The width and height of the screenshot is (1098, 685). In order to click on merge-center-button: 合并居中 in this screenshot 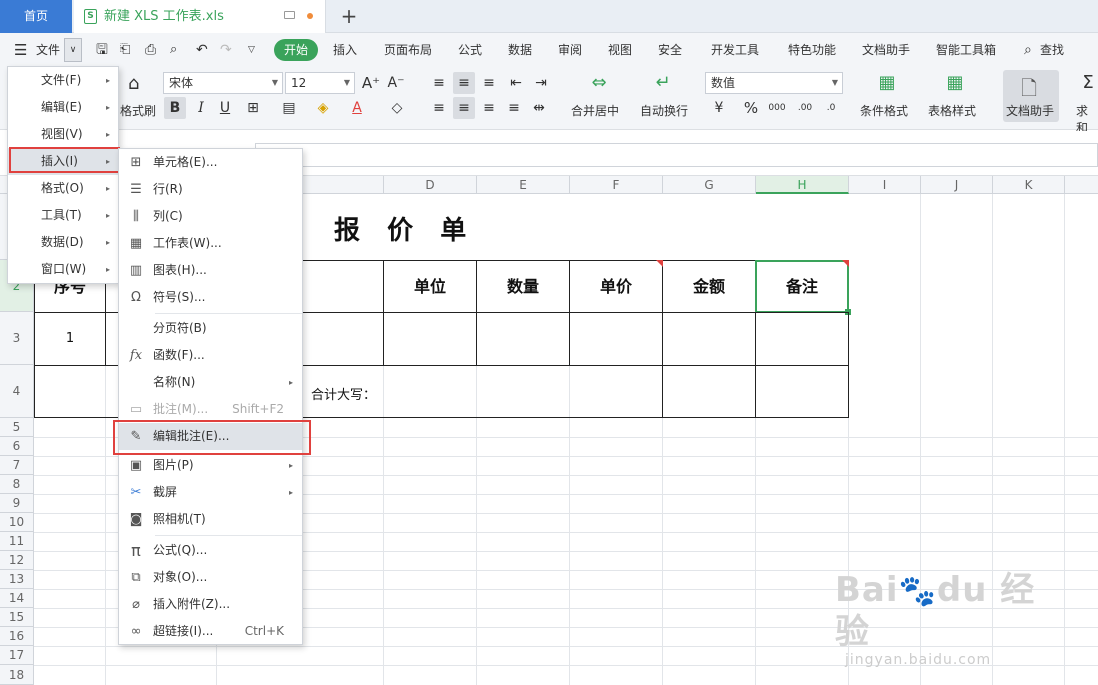, I will do `click(595, 110)`.